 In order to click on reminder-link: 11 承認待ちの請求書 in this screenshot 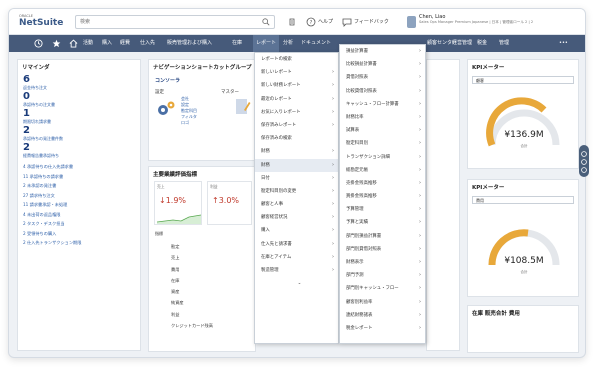, I will do `click(79, 177)`.